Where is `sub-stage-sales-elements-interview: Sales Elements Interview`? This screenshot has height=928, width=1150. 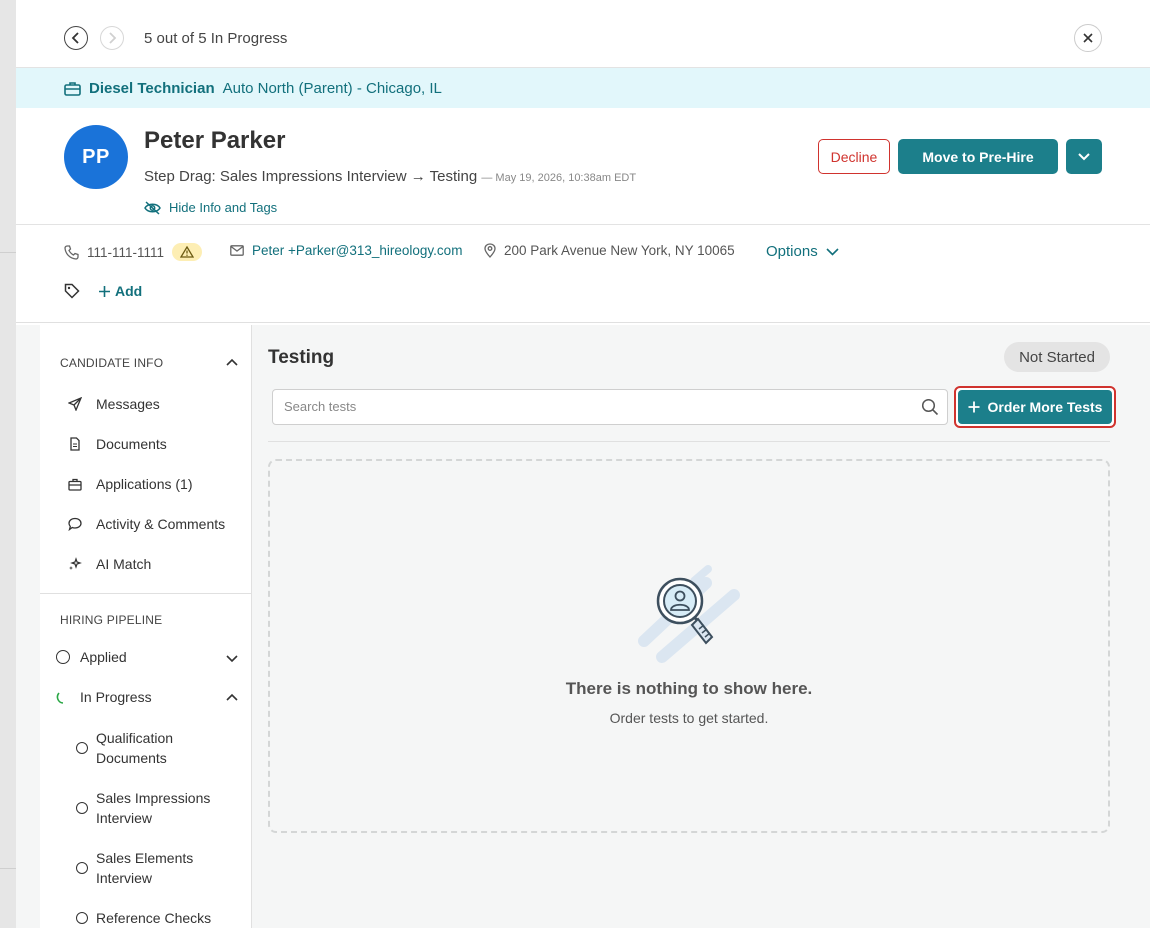
sub-stage-sales-elements-interview: Sales Elements Interview is located at coordinates (134, 868).